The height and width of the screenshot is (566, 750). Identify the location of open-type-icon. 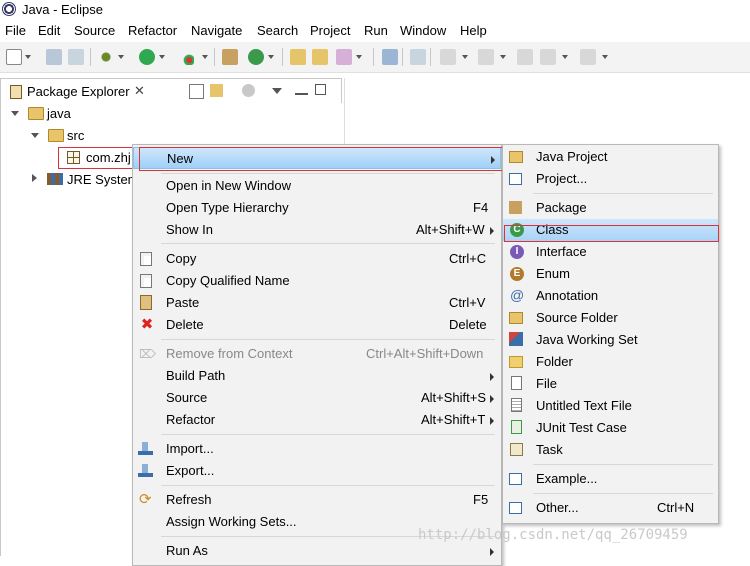
(298, 57).